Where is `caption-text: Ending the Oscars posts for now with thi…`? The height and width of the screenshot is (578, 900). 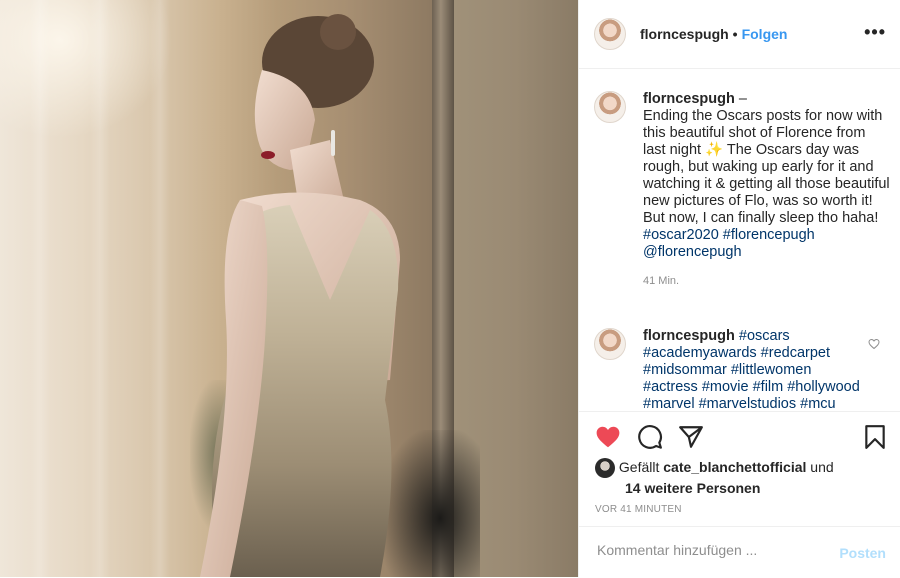 caption-text: Ending the Oscars posts for now with thi… is located at coordinates (766, 167).